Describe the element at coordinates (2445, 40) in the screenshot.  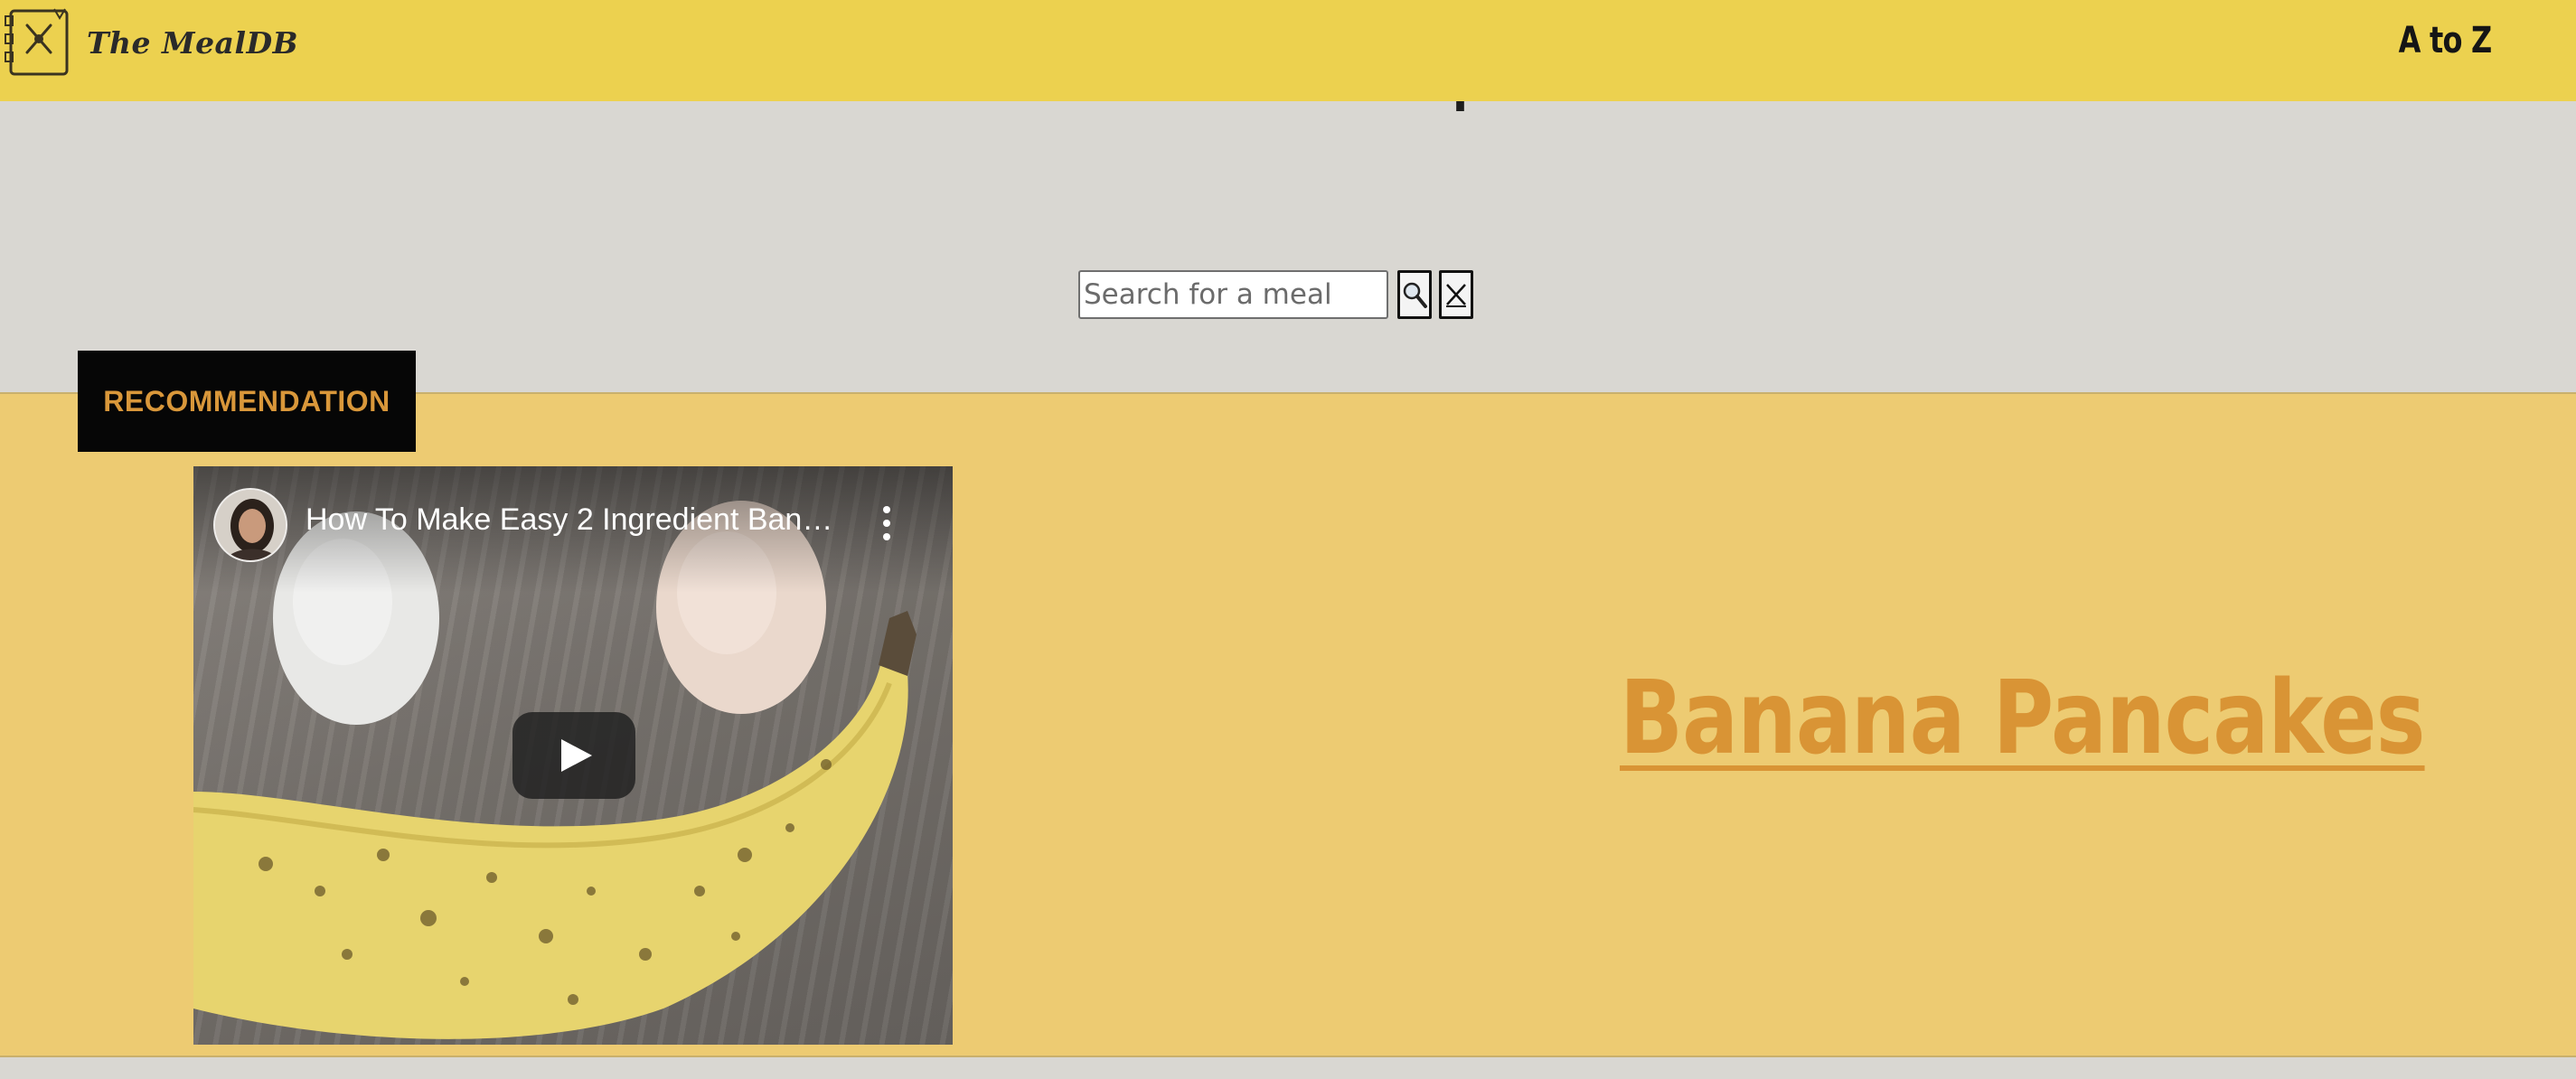
I see `nav-a-to-z: A to Z` at that location.